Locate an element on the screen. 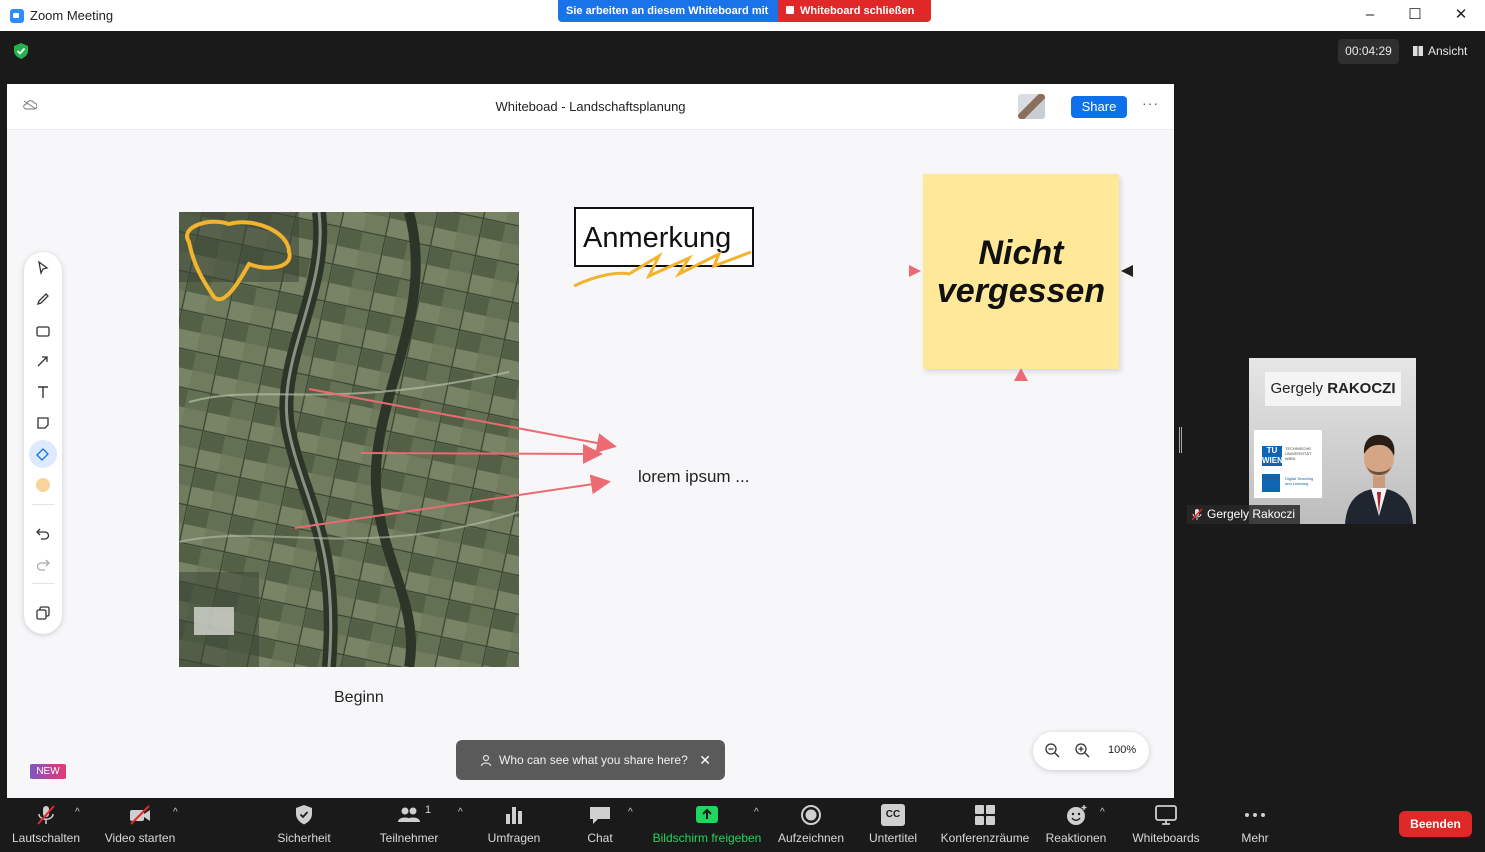 The height and width of the screenshot is (852, 1485). participants-count: 1 is located at coordinates (428, 810).